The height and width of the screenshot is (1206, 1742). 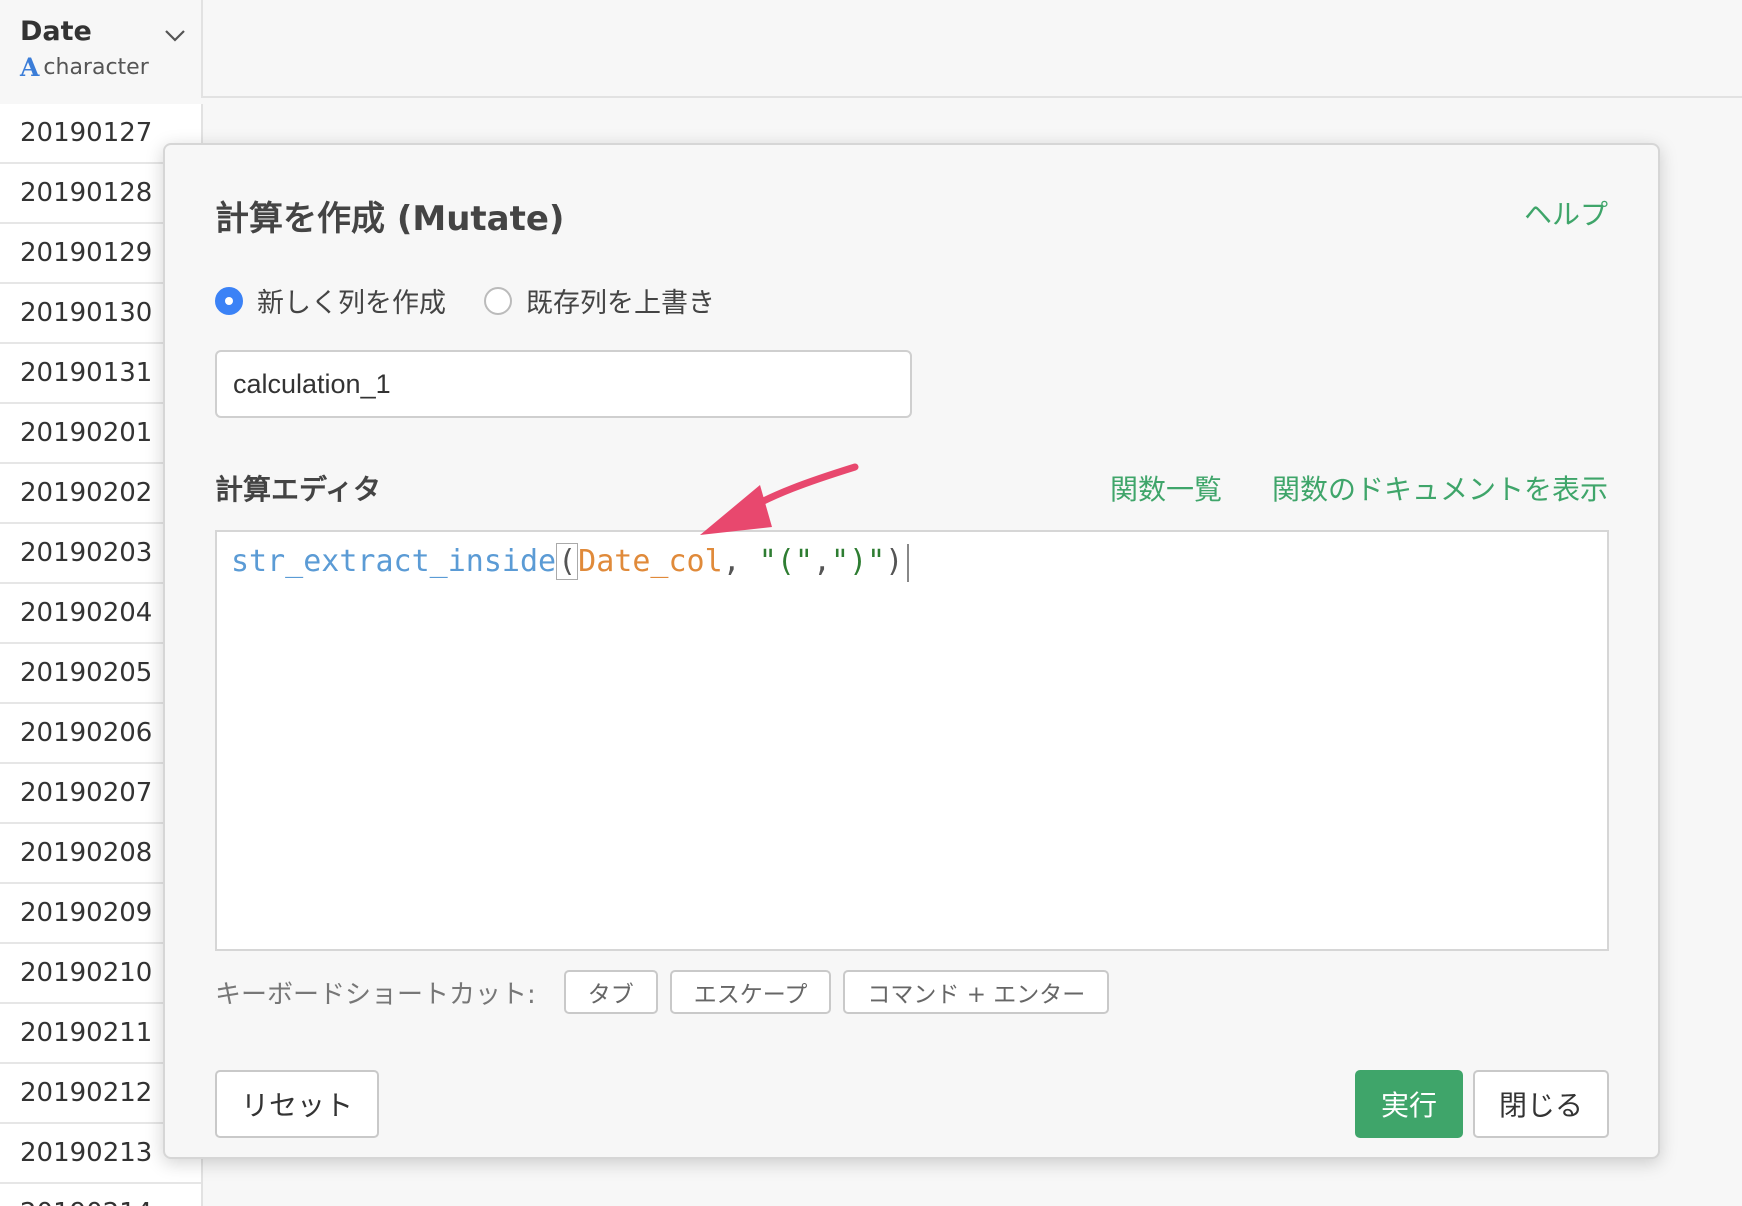 I want to click on chevron-down-icon, so click(x=175, y=35).